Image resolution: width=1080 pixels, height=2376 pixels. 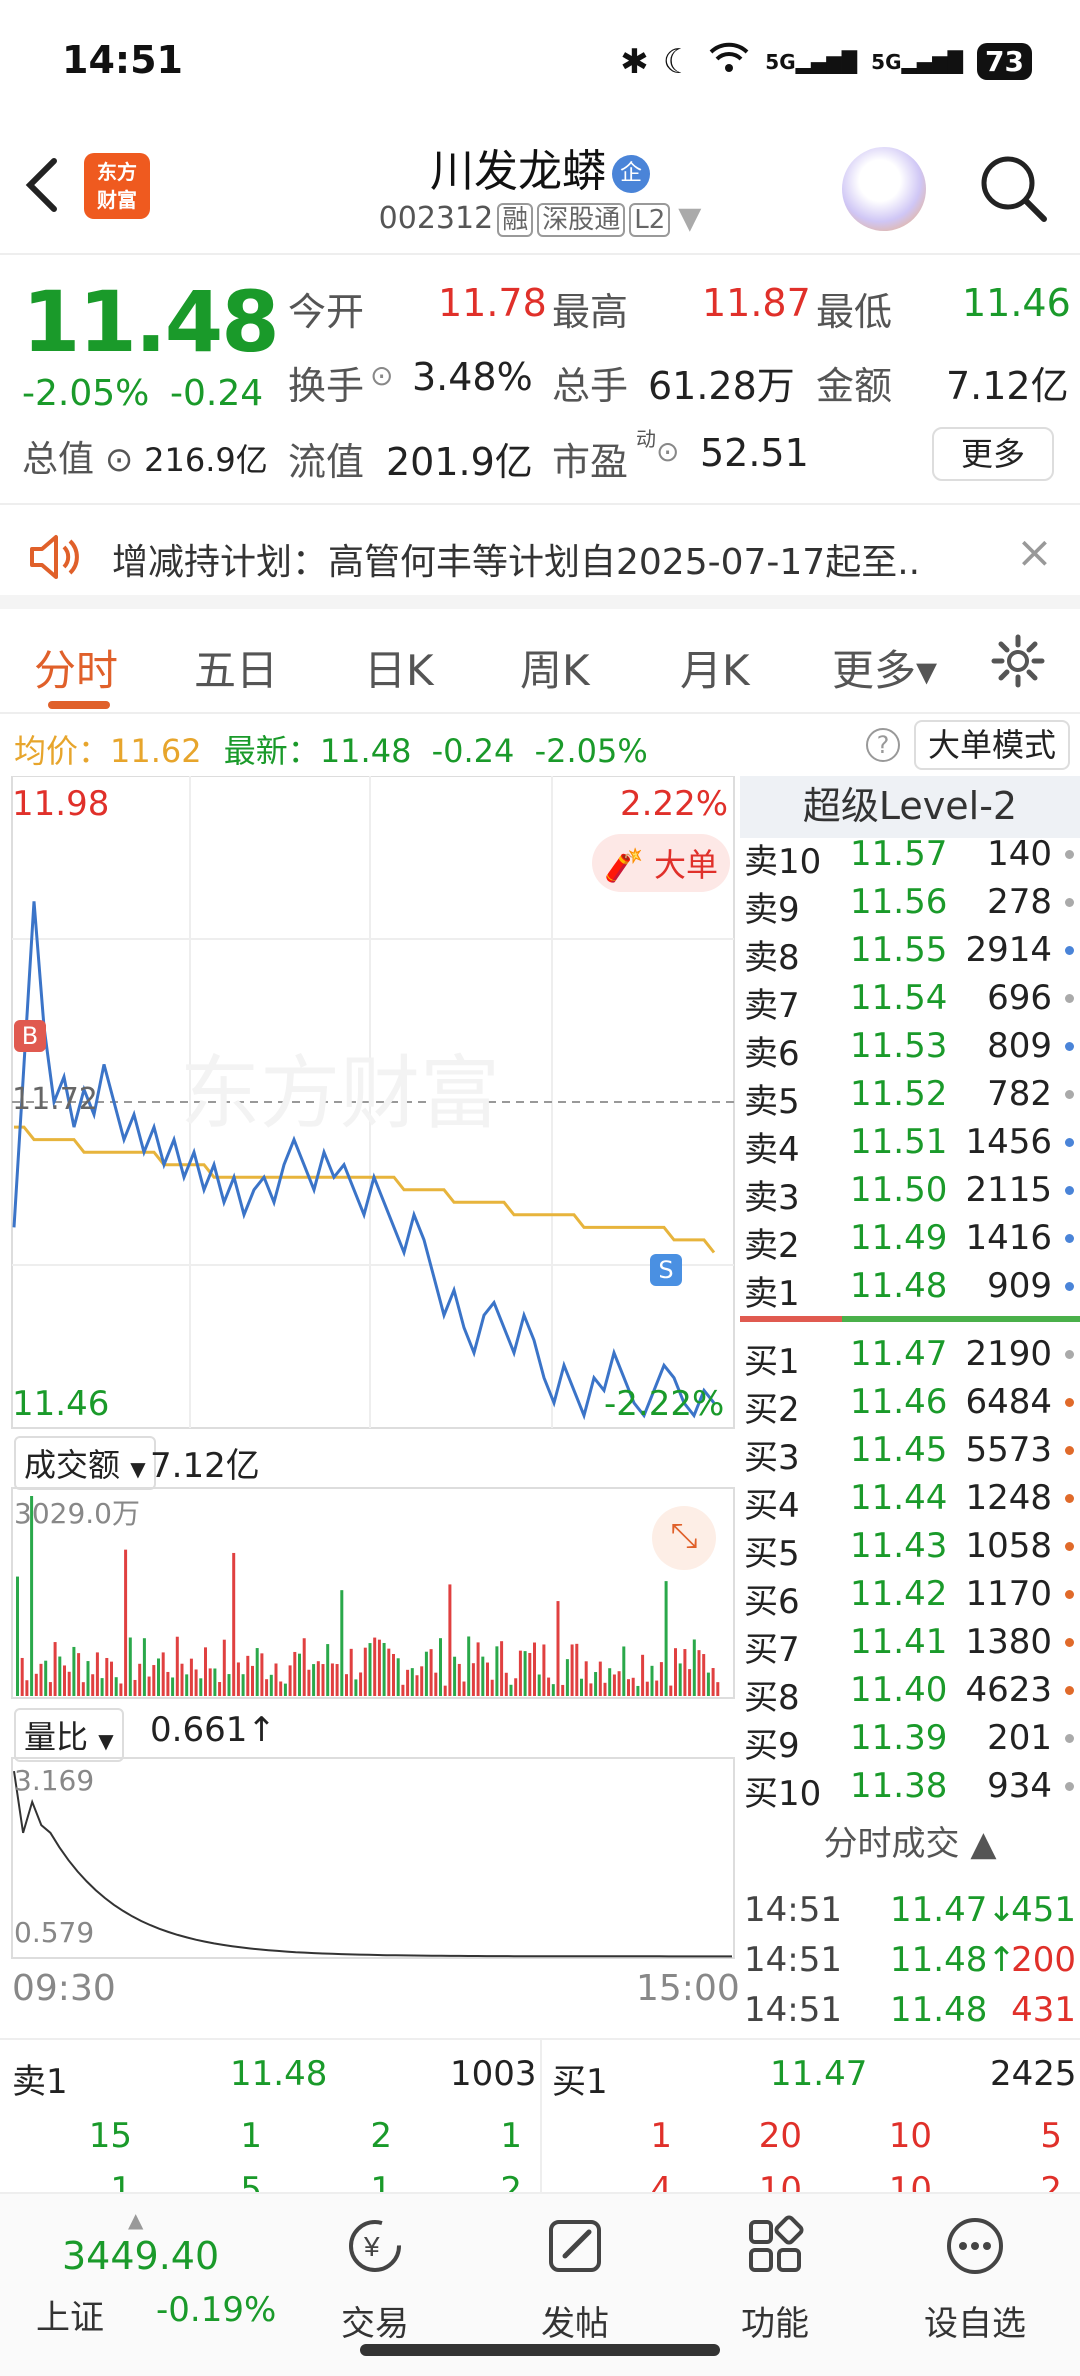 What do you see at coordinates (775, 2279) in the screenshot?
I see `nav-functions: 功能` at bounding box center [775, 2279].